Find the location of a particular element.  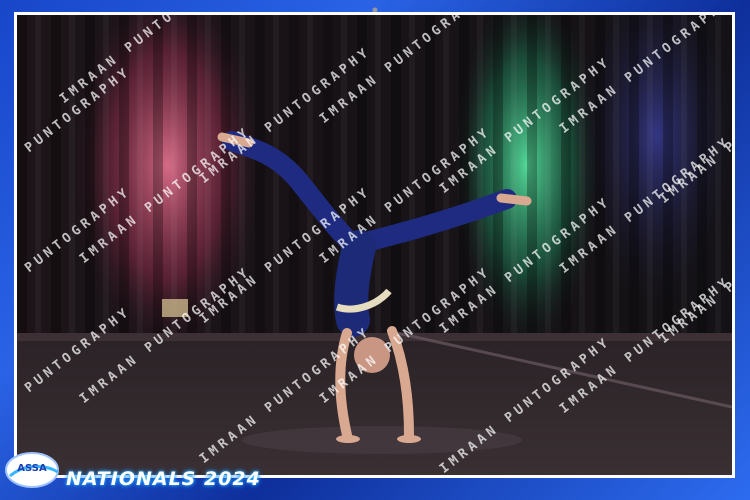

logo-text: ASSA is located at coordinates (32, 468).